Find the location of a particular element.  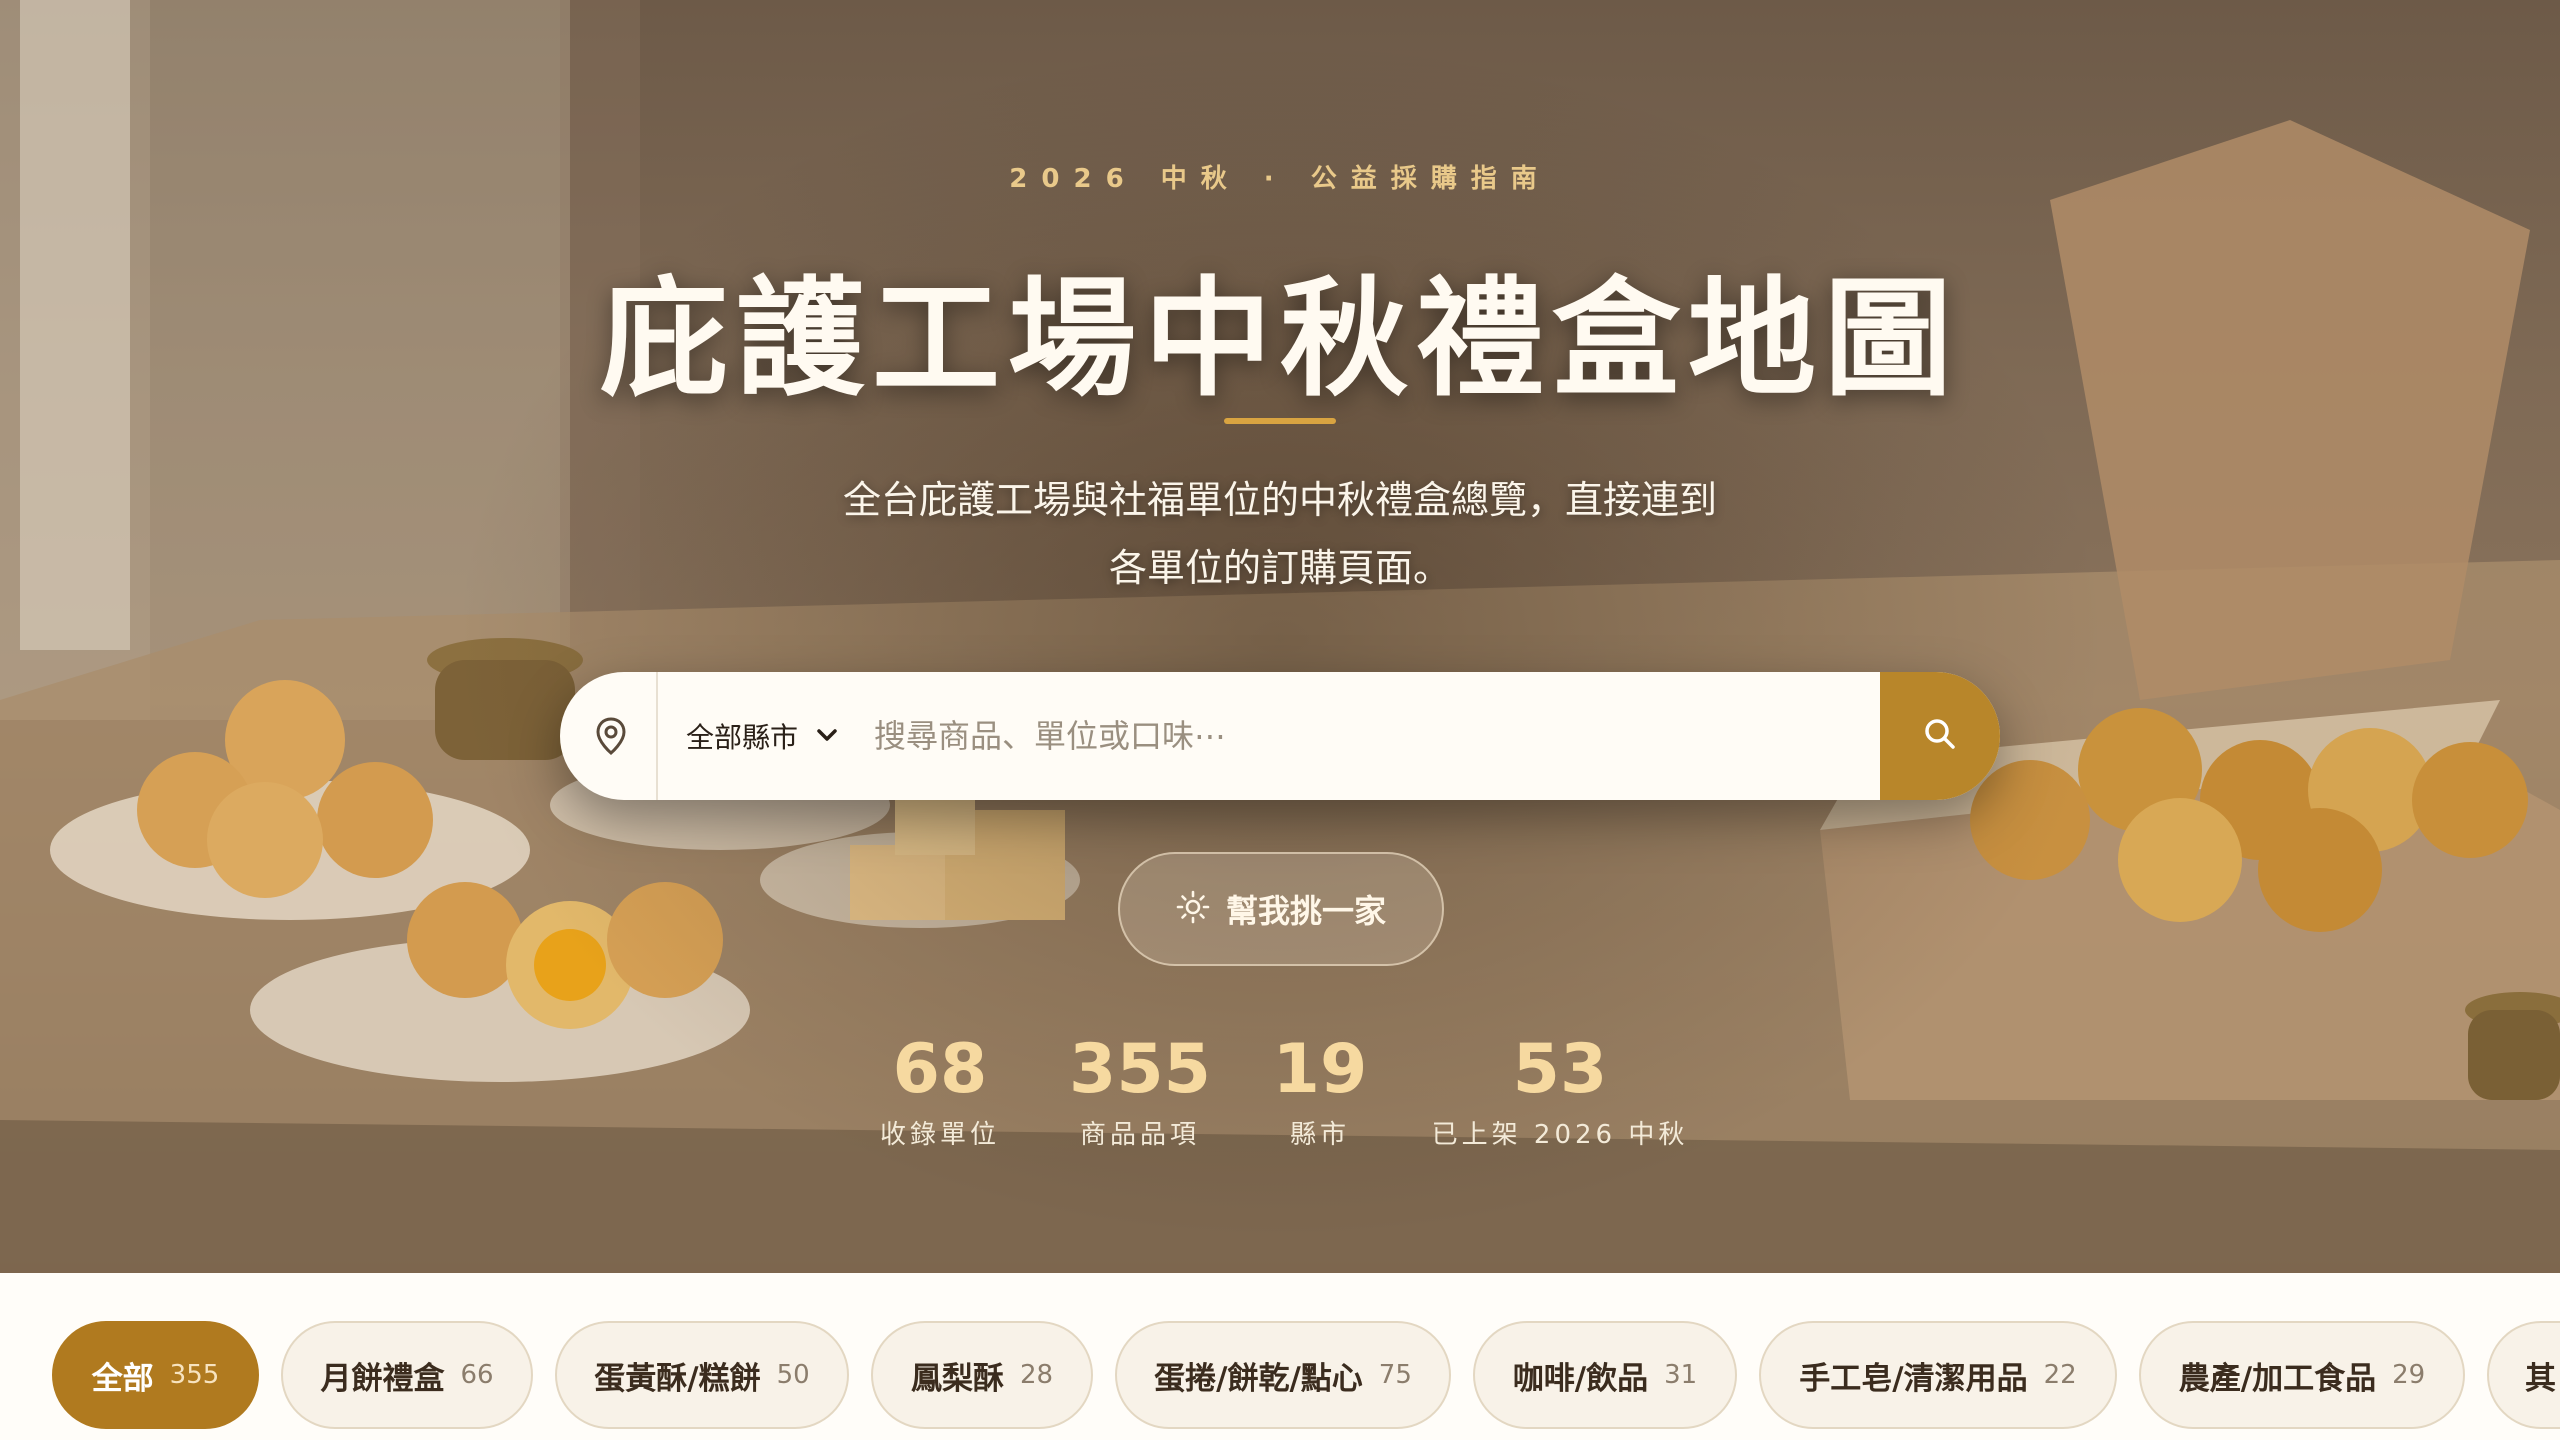

category-count: 28 is located at coordinates (1036, 1375).